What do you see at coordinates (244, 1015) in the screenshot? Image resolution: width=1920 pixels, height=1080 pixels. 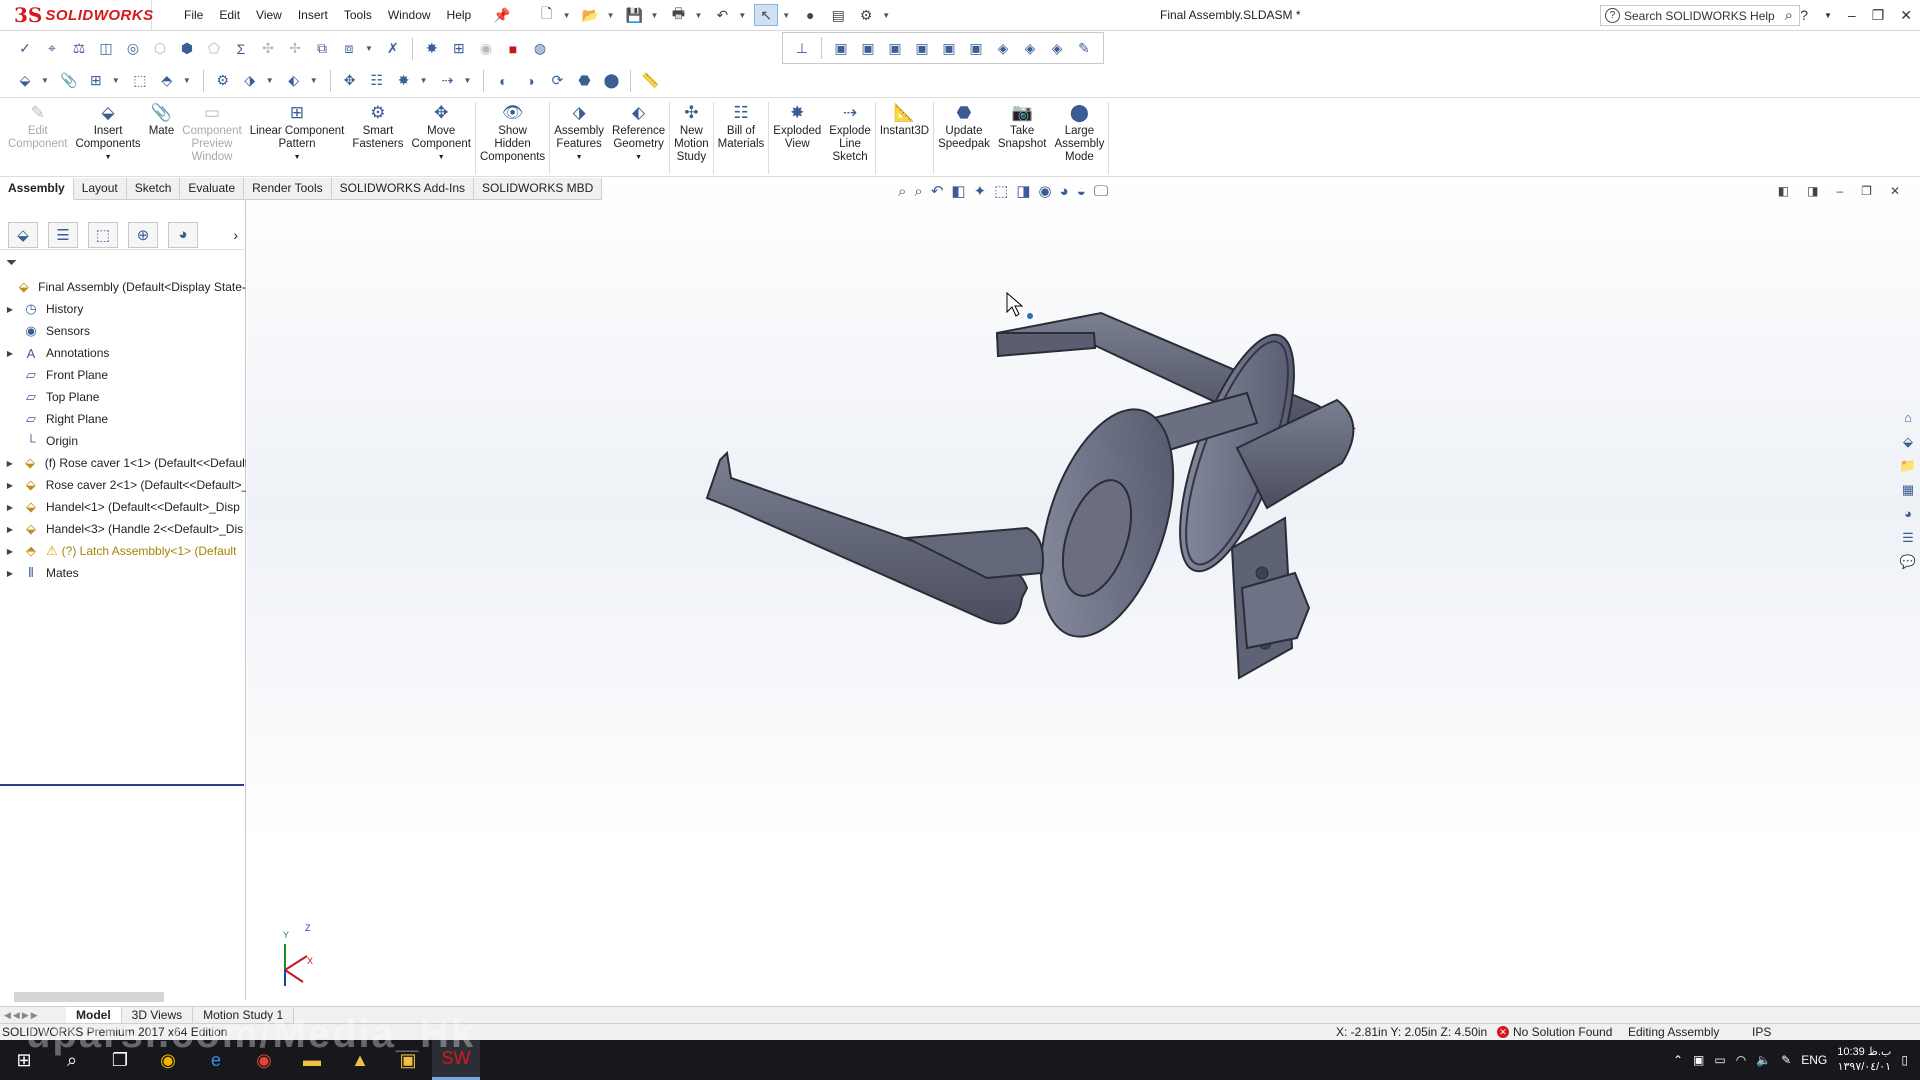 I see `tab-motion-study: Motion Study 1` at bounding box center [244, 1015].